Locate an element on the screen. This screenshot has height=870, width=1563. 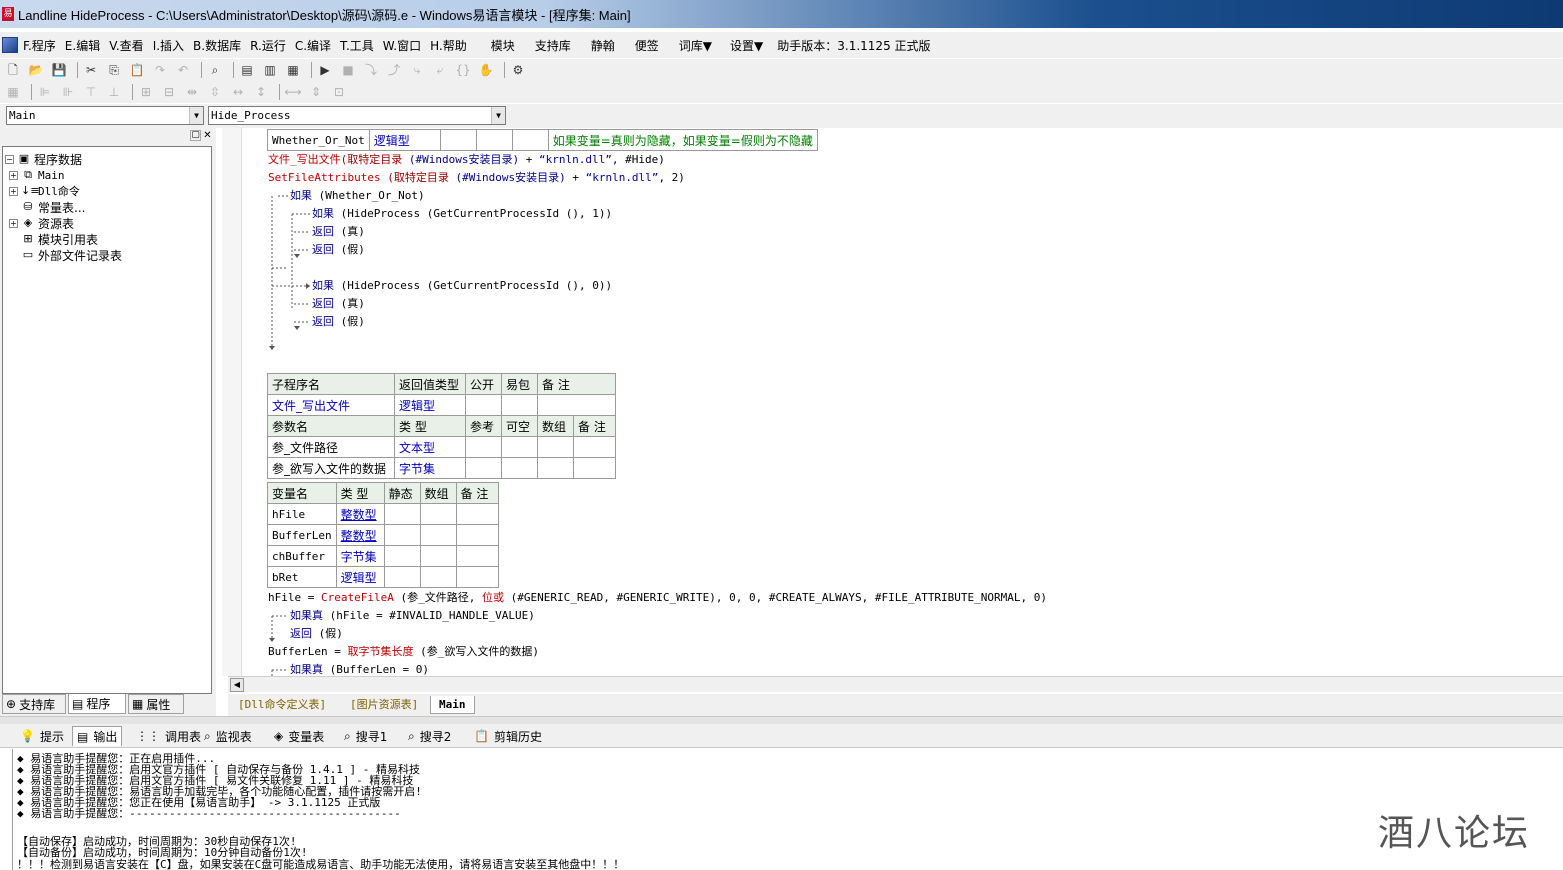
code-line: 如果真 (BufferLen = 0) is located at coordinates (359, 669).